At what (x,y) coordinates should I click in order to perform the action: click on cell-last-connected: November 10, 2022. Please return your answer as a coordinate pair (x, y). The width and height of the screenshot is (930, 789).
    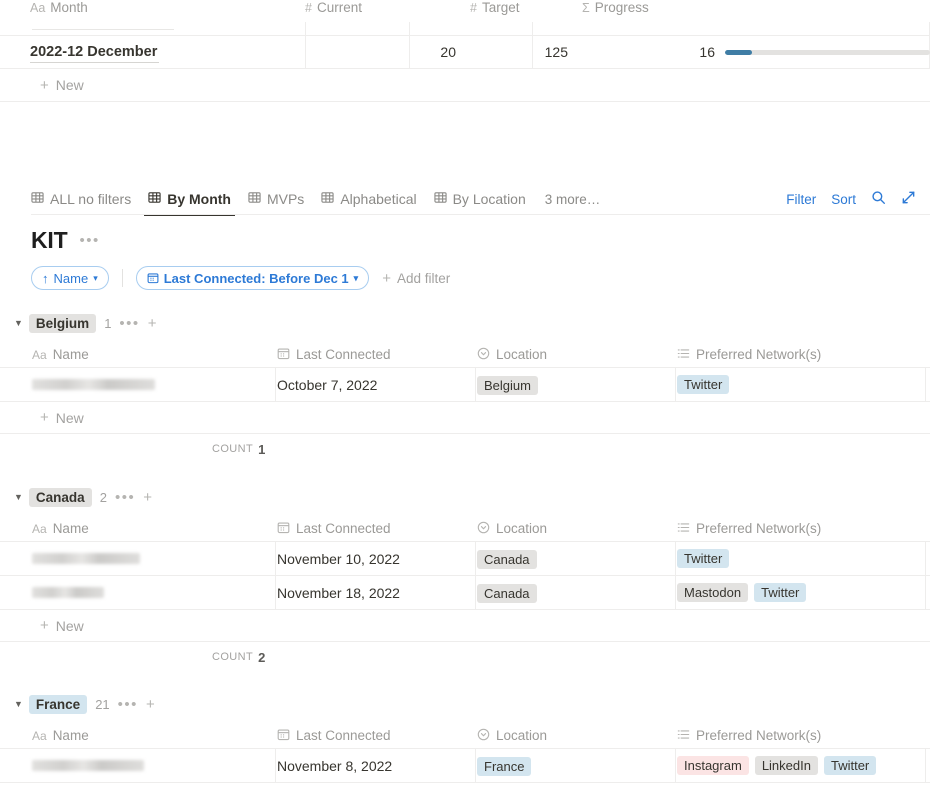
    Looking at the image, I should click on (377, 559).